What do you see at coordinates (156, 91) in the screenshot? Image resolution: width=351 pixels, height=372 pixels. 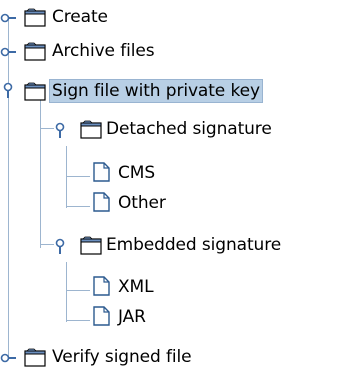 I see `tree-node-label: Sign file with private key` at bounding box center [156, 91].